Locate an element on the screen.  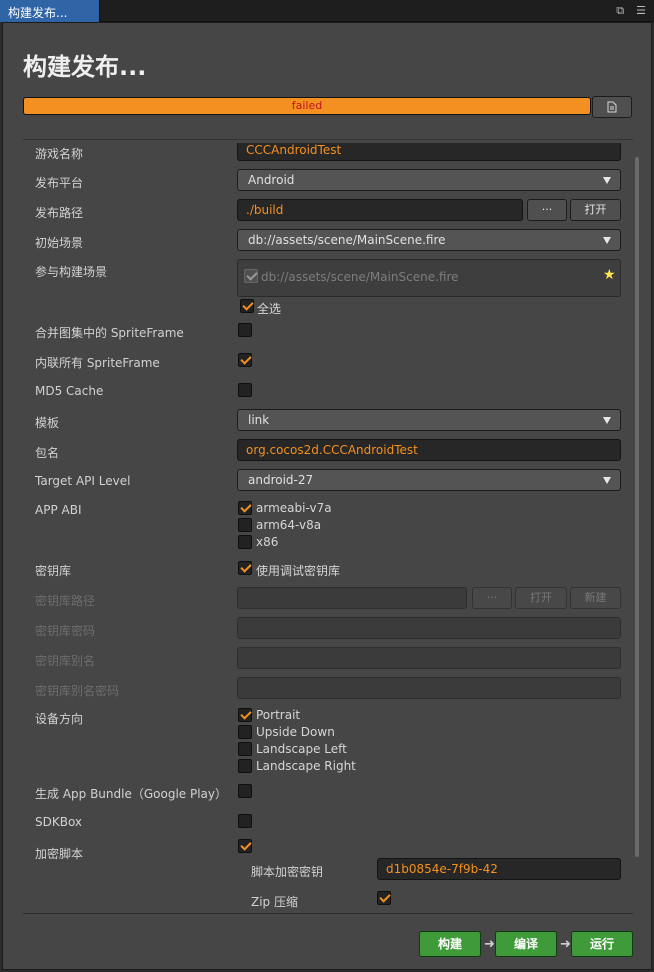
encrypt-key-input: d1b0854e-7f9b-42 is located at coordinates (499, 869).